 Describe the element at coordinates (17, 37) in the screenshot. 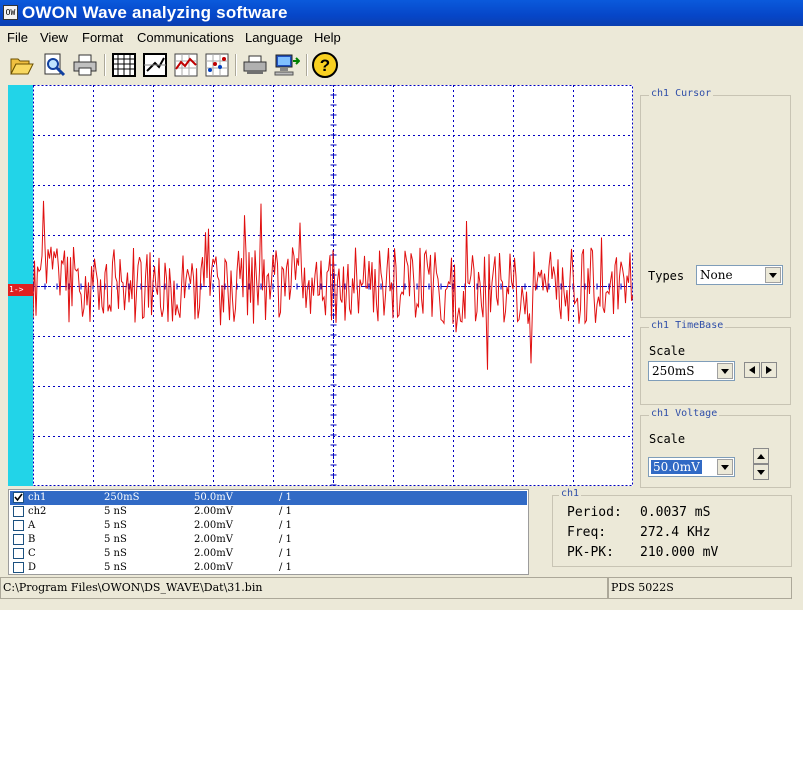

I see `menu-file: File` at that location.